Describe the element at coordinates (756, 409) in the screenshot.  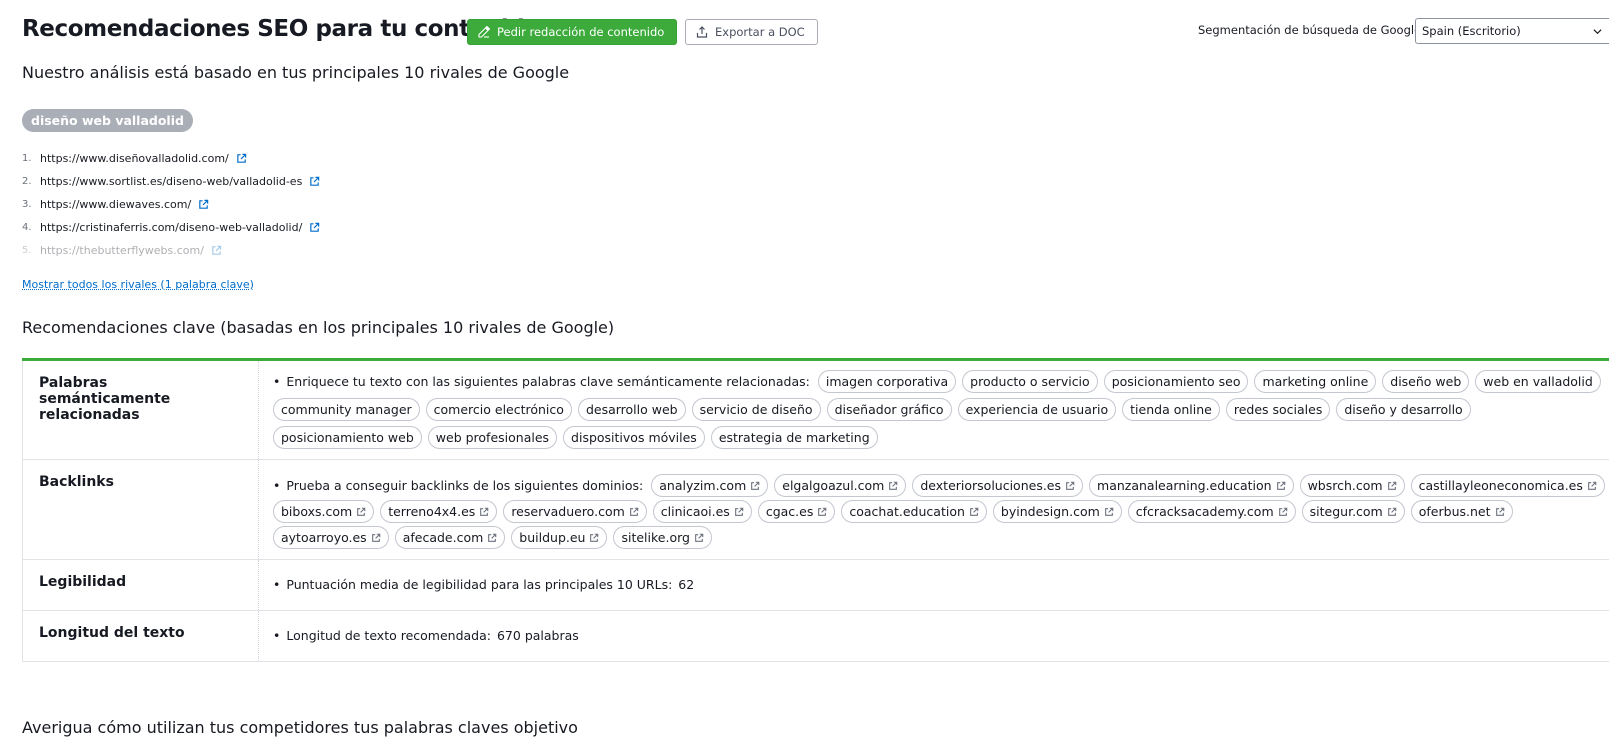
I see `semantic-keyword-chip: servicio de diseño` at that location.